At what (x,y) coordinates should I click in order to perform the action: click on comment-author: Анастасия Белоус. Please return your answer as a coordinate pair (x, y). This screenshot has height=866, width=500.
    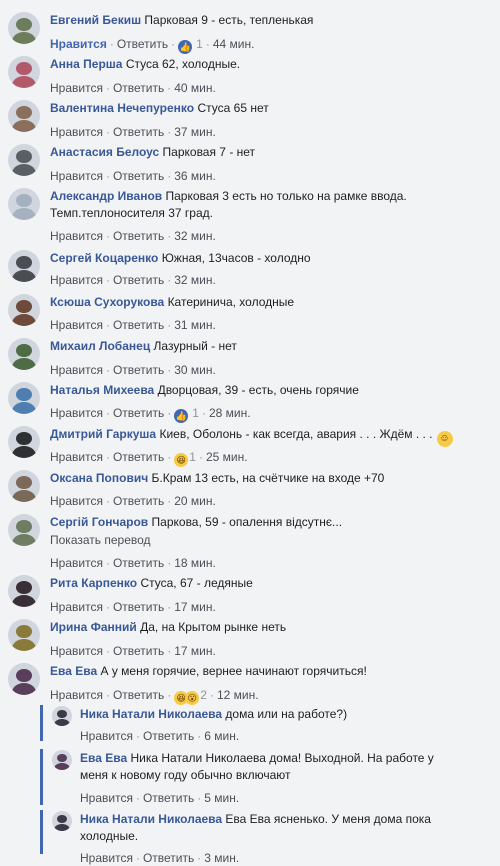
    Looking at the image, I should click on (104, 152).